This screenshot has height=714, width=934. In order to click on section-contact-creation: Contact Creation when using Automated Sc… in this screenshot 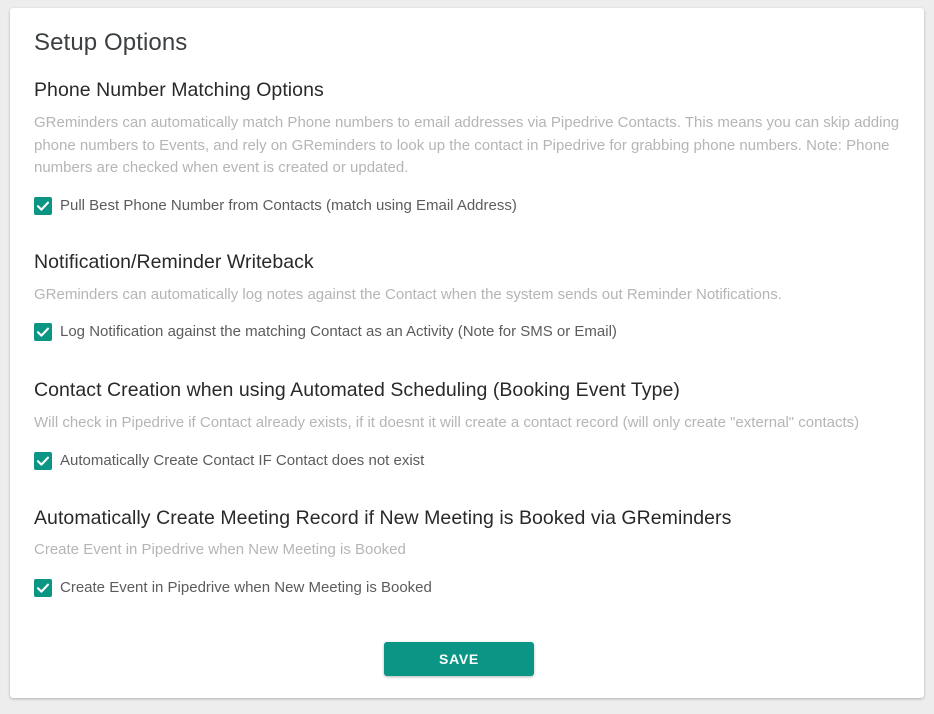, I will do `click(467, 424)`.